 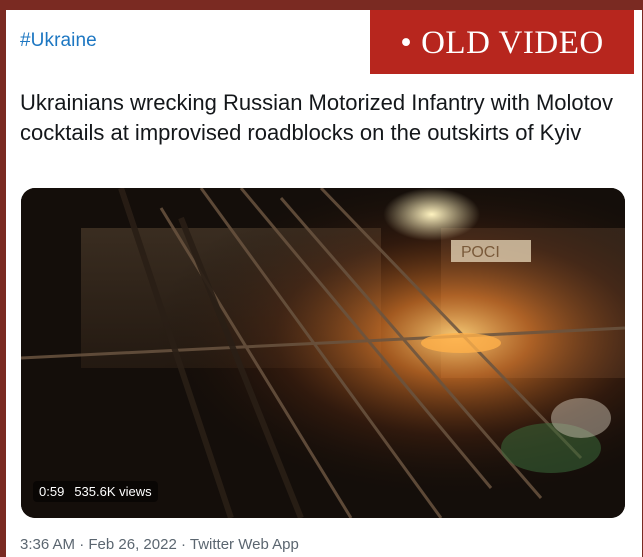 I want to click on tweet-date: Feb 26, 2022, so click(x=132, y=544).